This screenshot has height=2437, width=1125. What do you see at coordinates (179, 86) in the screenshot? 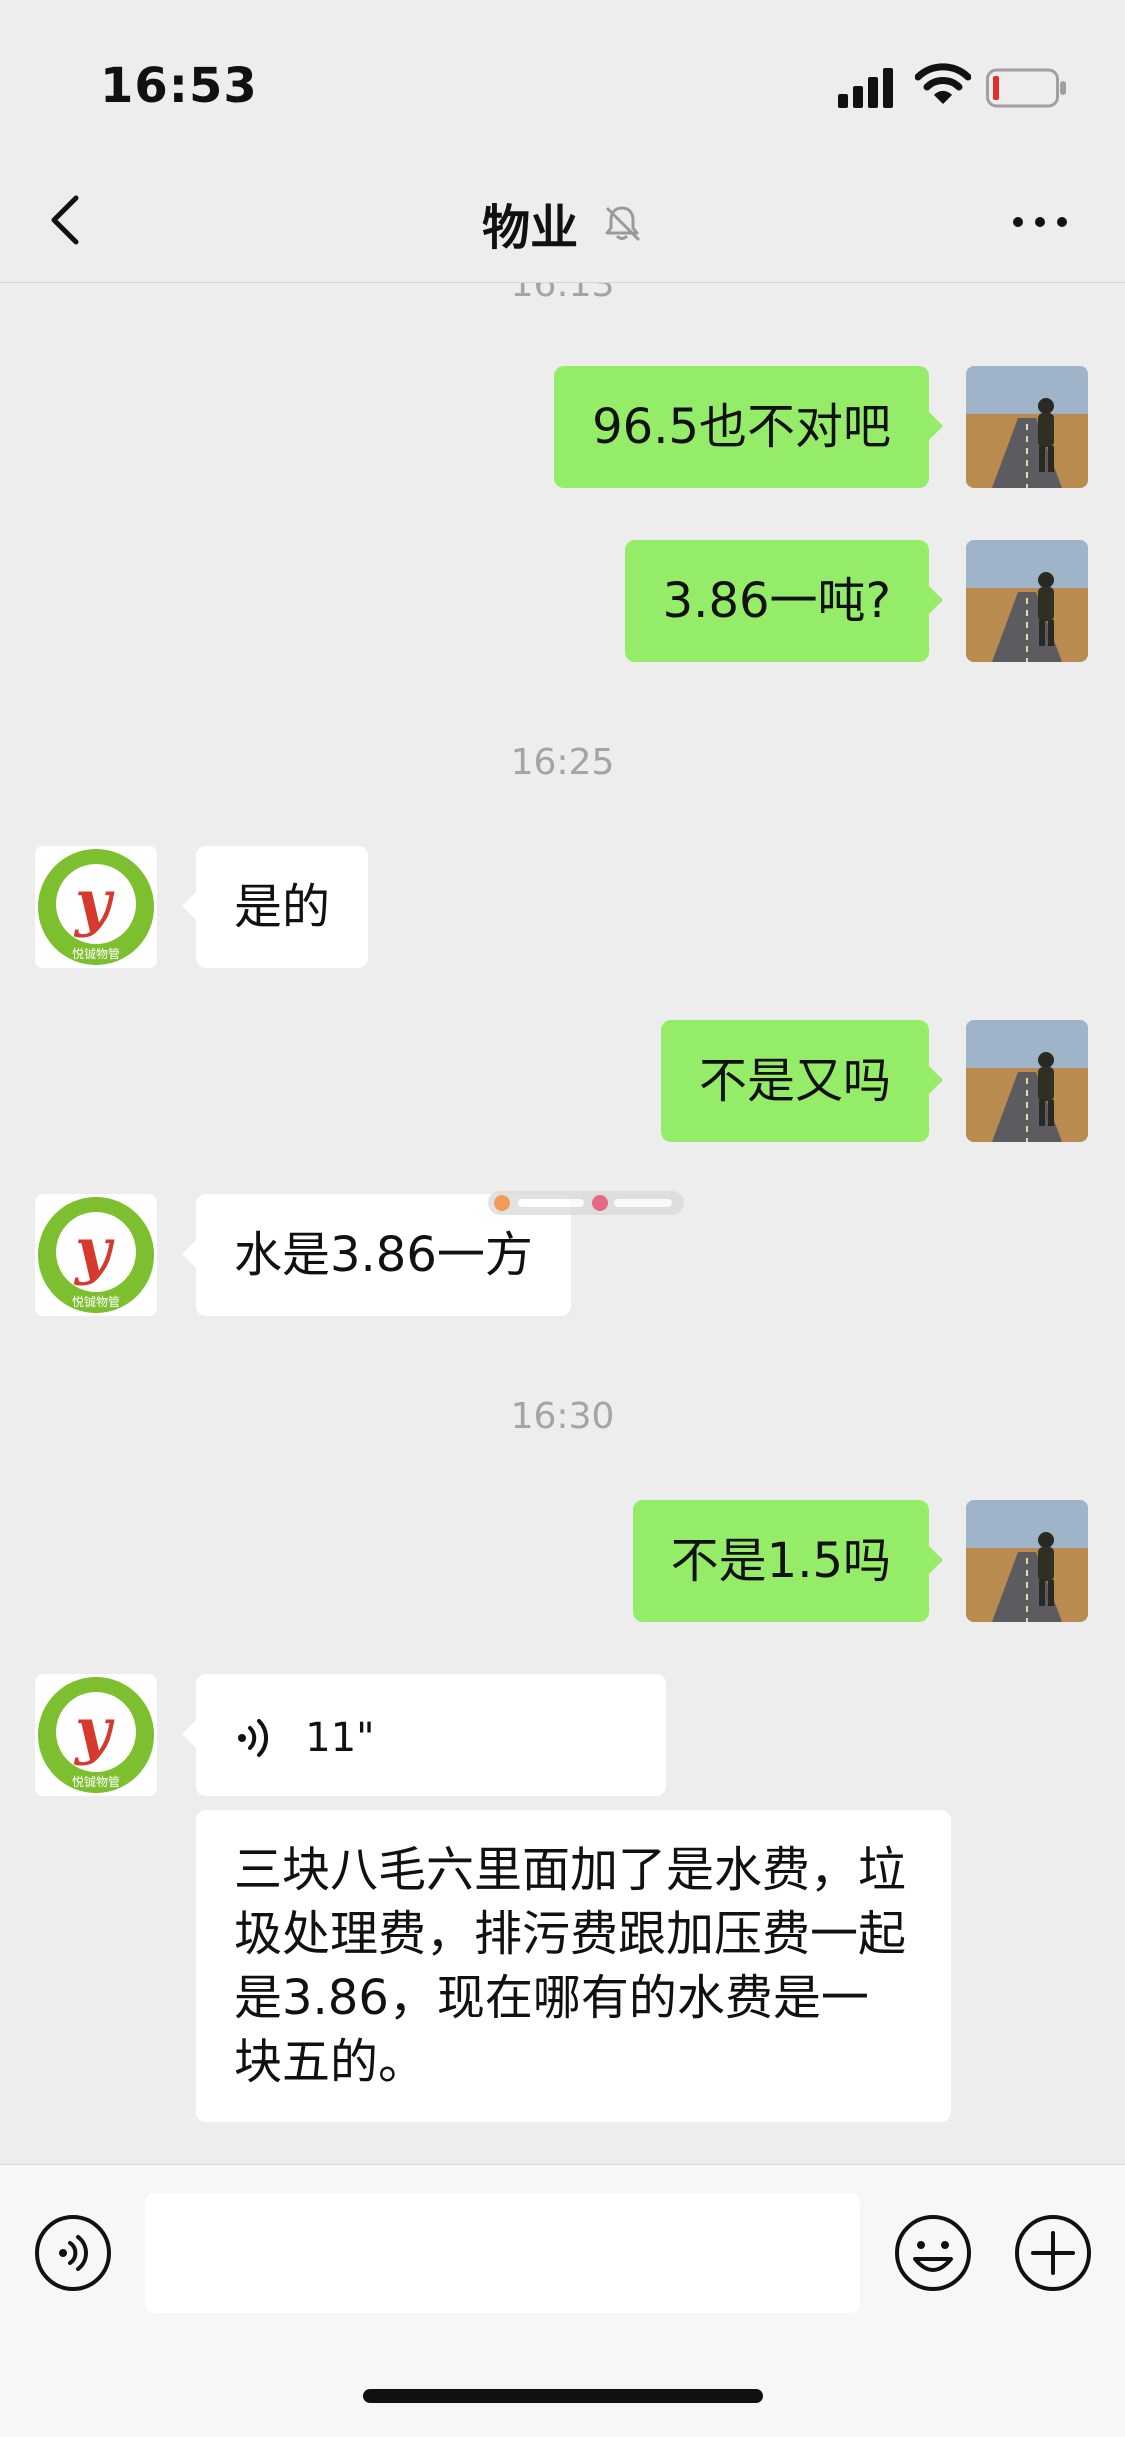
I see `status-time: 16:53` at bounding box center [179, 86].